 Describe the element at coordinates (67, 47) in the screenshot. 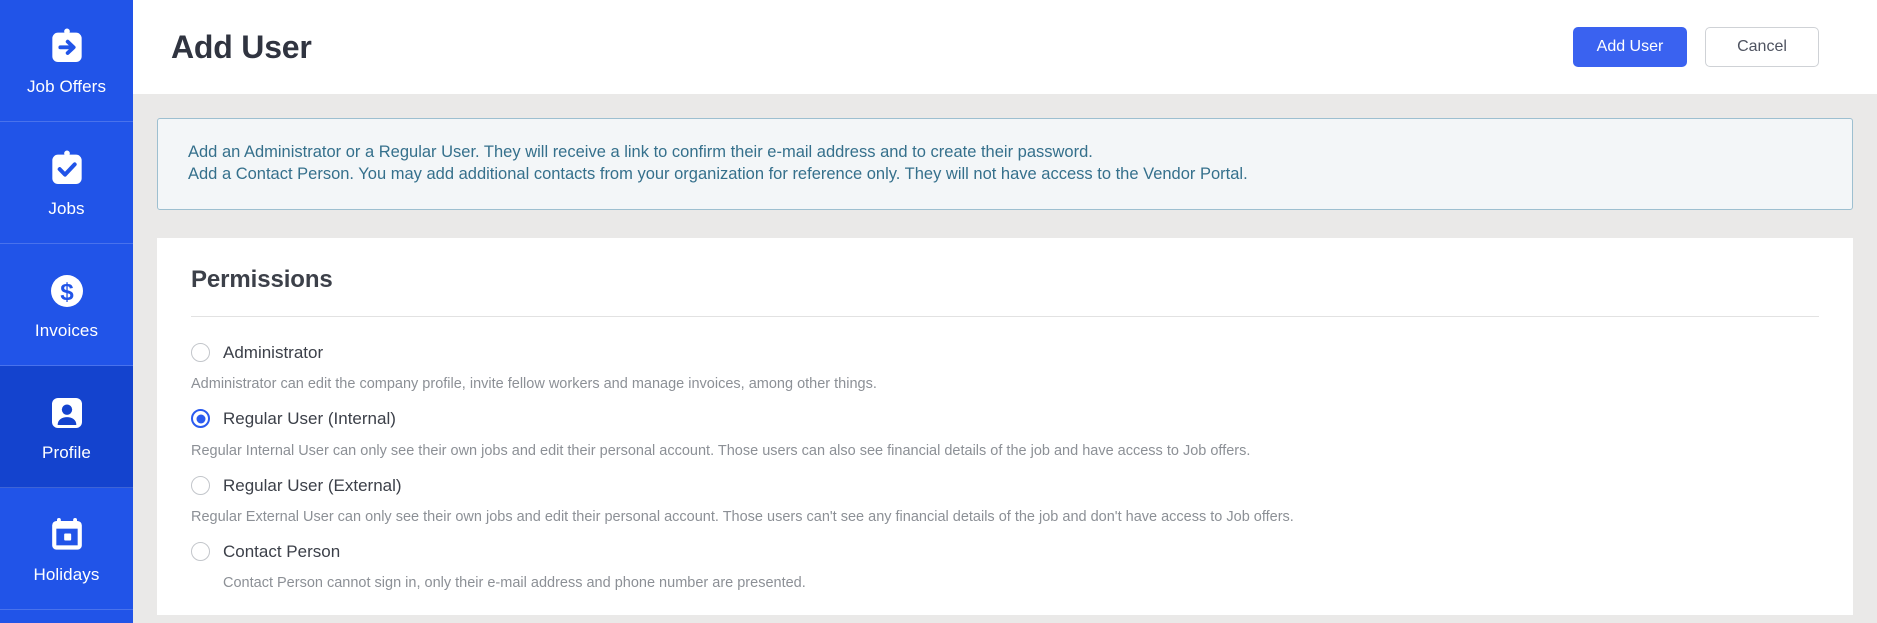

I see `clipboard-arrow-icon` at that location.